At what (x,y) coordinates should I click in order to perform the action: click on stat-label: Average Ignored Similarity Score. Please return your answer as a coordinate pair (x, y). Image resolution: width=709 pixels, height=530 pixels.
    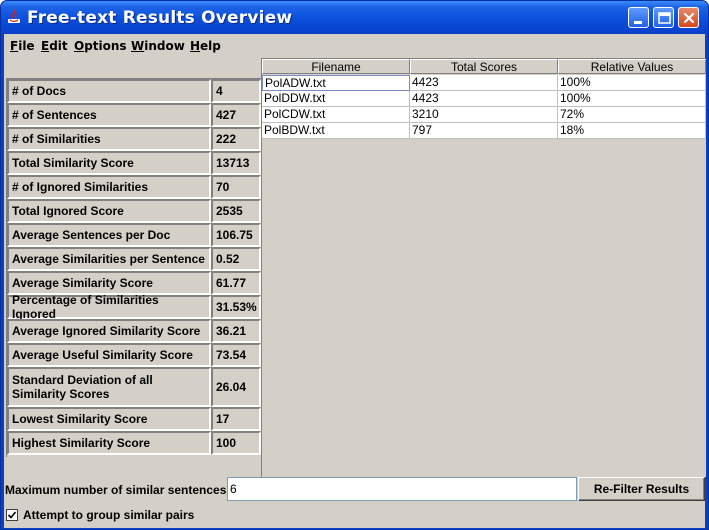
    Looking at the image, I should click on (109, 331).